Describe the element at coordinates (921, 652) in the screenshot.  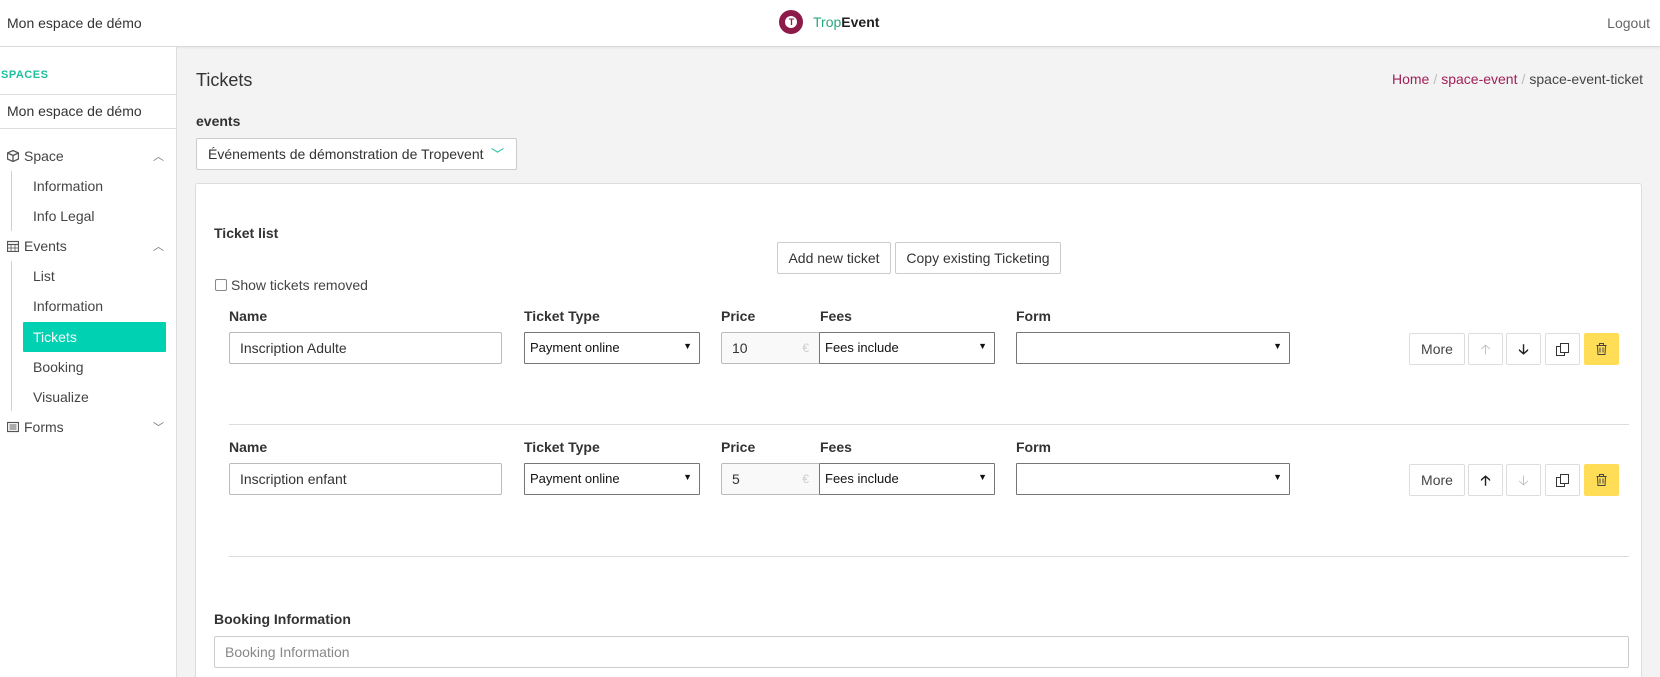
I see `booking-information-input: Booking Information` at that location.